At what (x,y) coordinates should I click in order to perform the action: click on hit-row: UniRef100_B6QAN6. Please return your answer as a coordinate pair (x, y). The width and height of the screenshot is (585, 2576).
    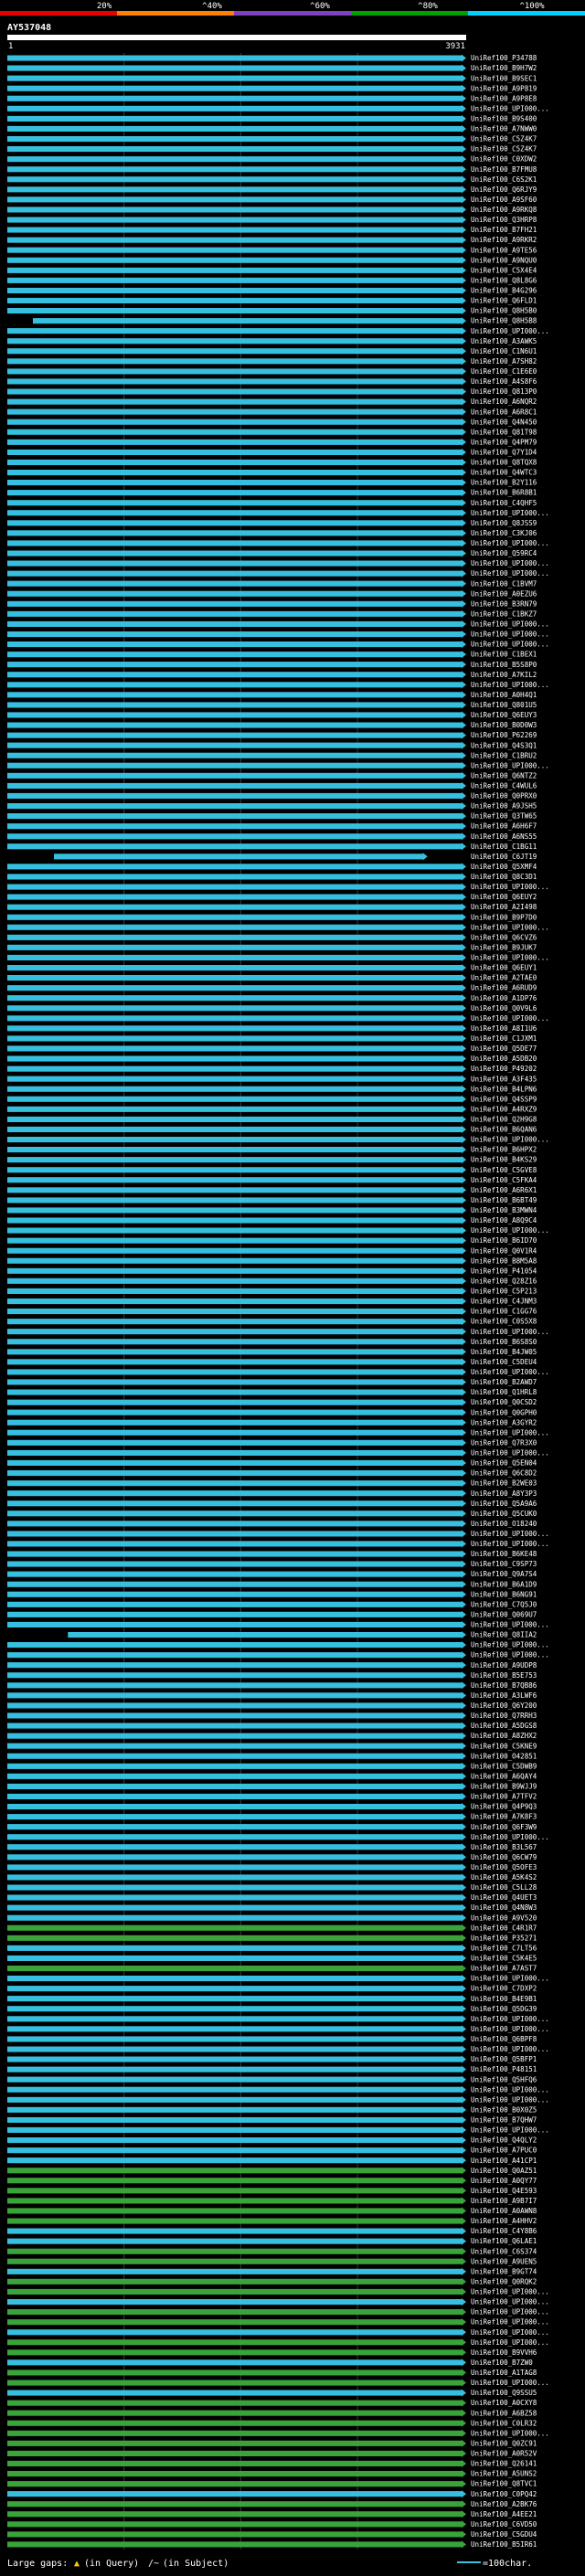
    Looking at the image, I should click on (272, 1130).